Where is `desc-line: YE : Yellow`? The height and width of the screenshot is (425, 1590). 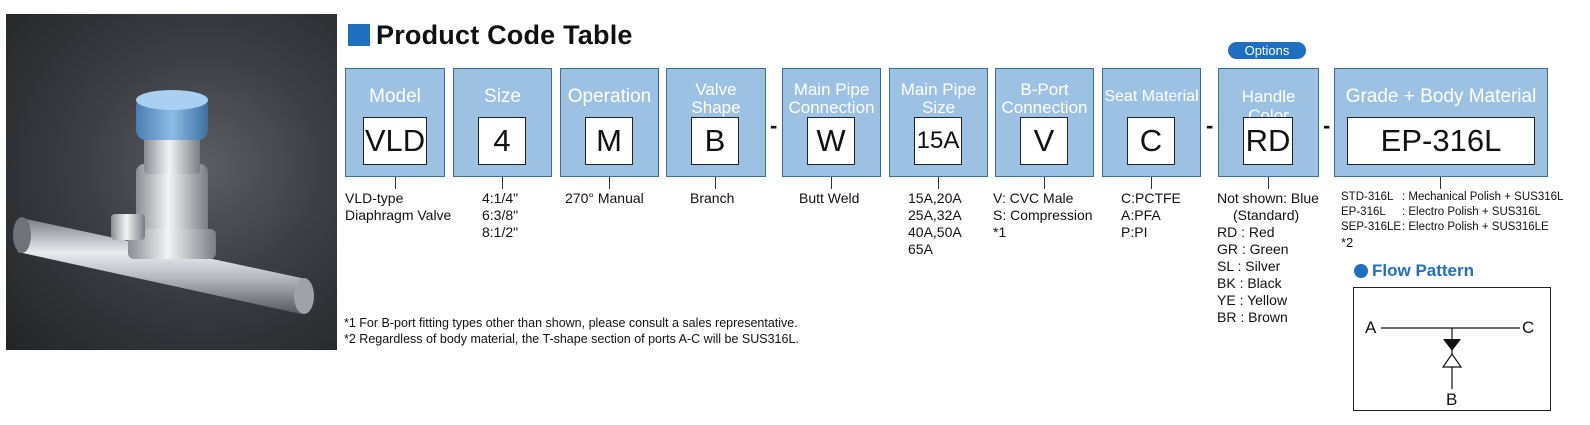
desc-line: YE : Yellow is located at coordinates (1252, 300).